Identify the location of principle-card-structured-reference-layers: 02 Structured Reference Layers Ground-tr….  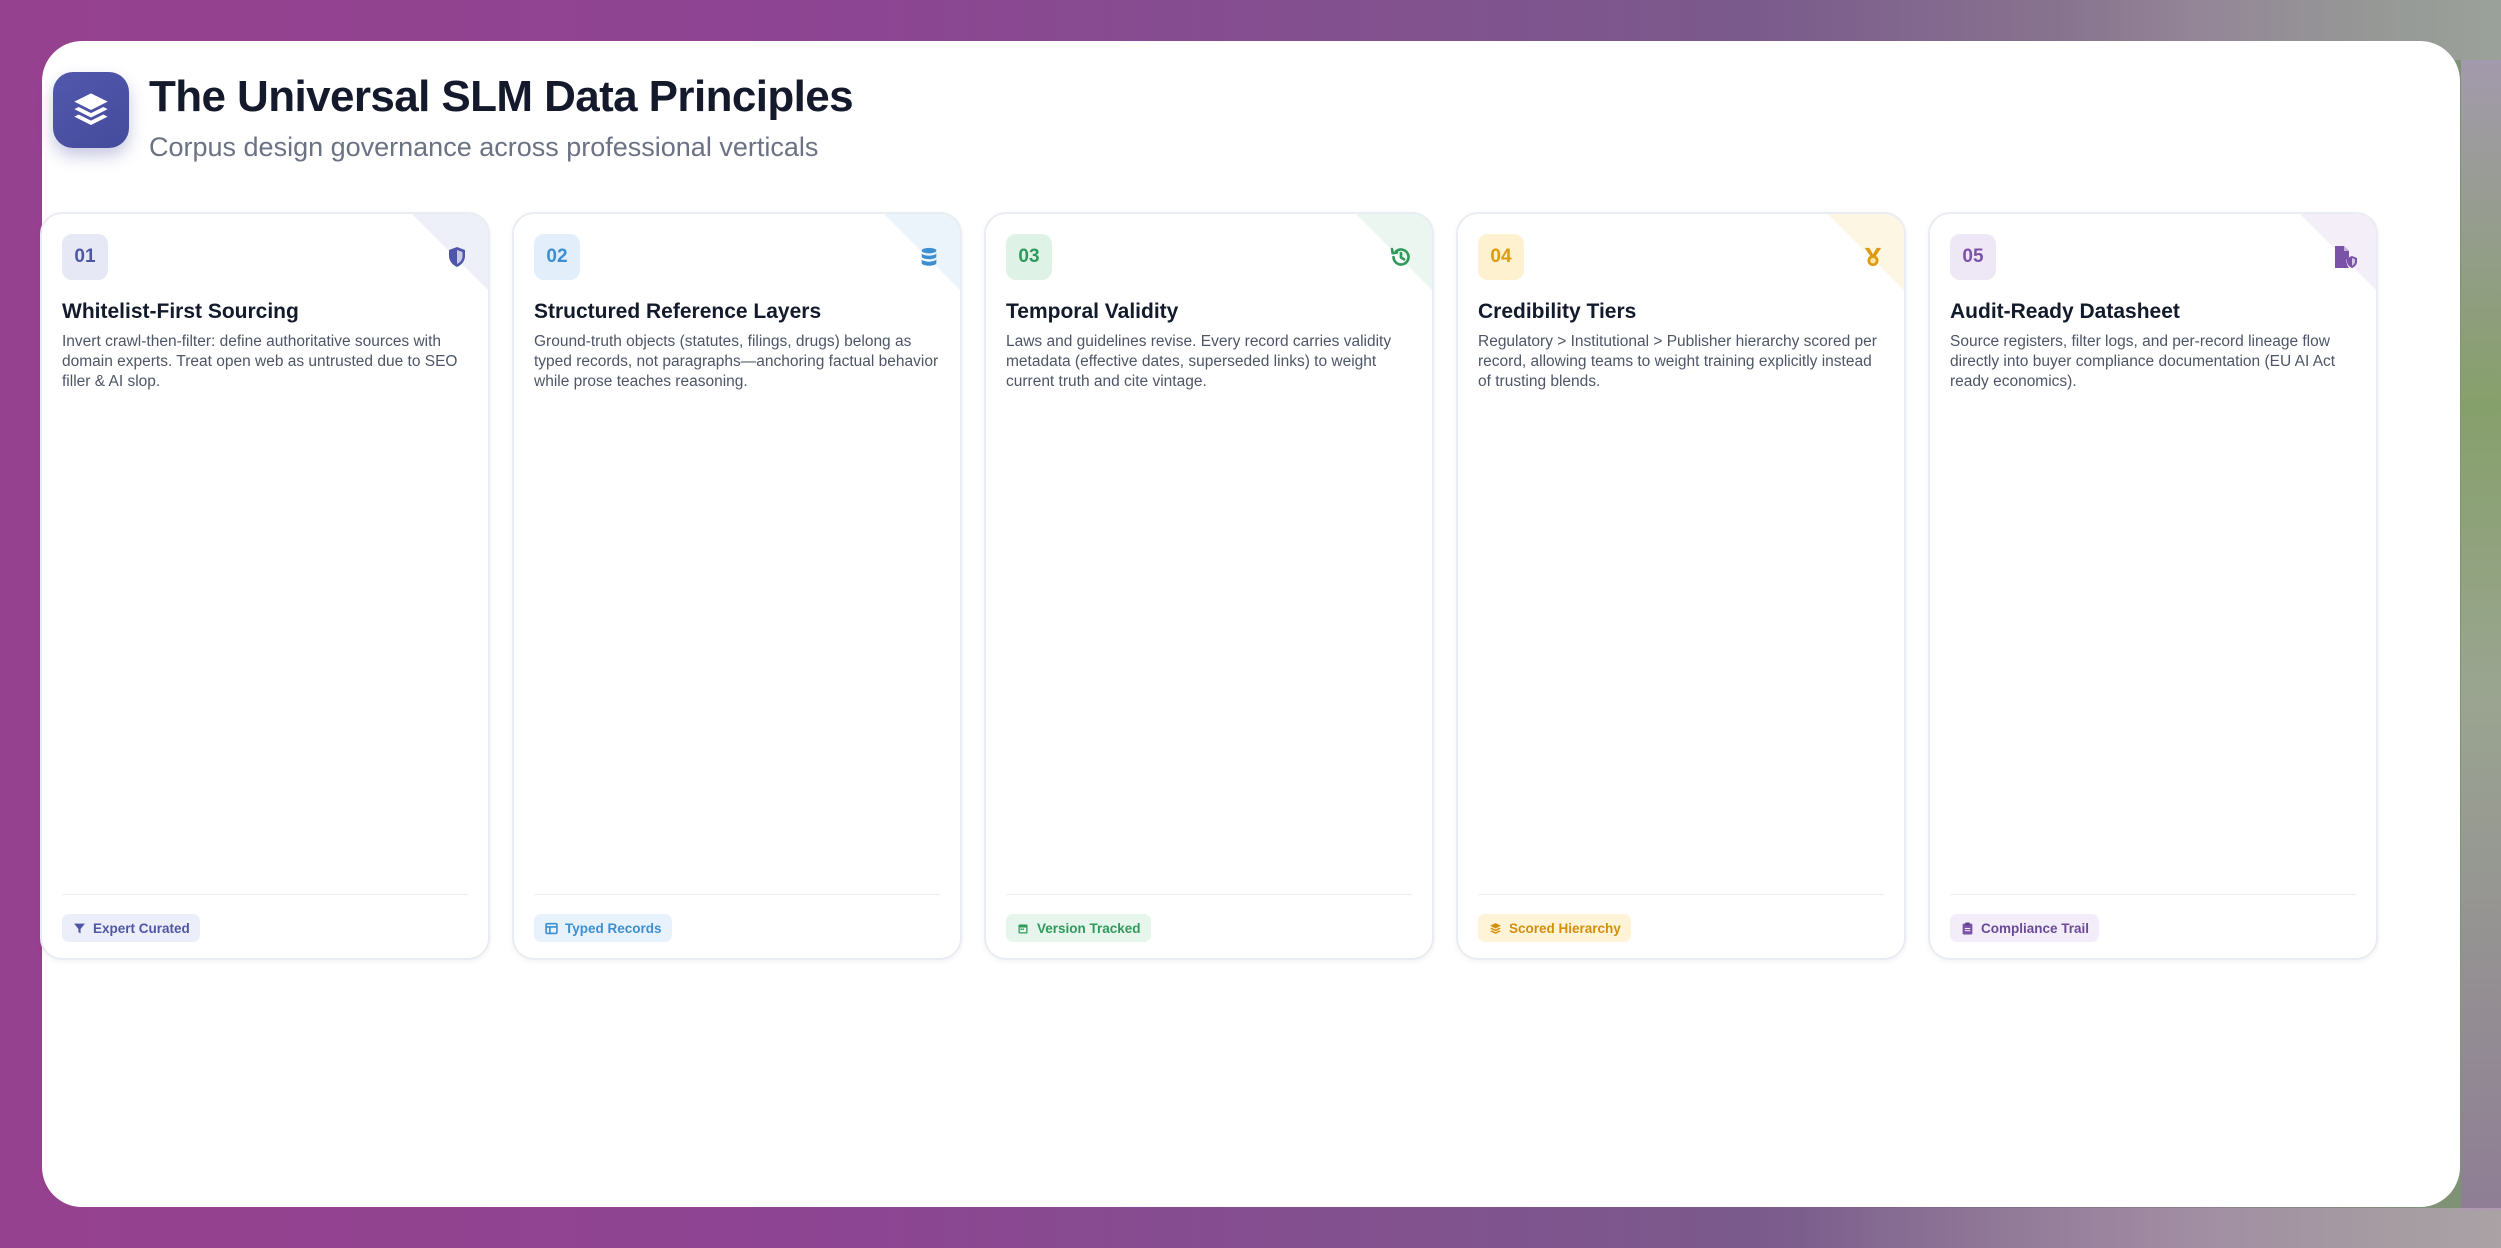
(737, 586).